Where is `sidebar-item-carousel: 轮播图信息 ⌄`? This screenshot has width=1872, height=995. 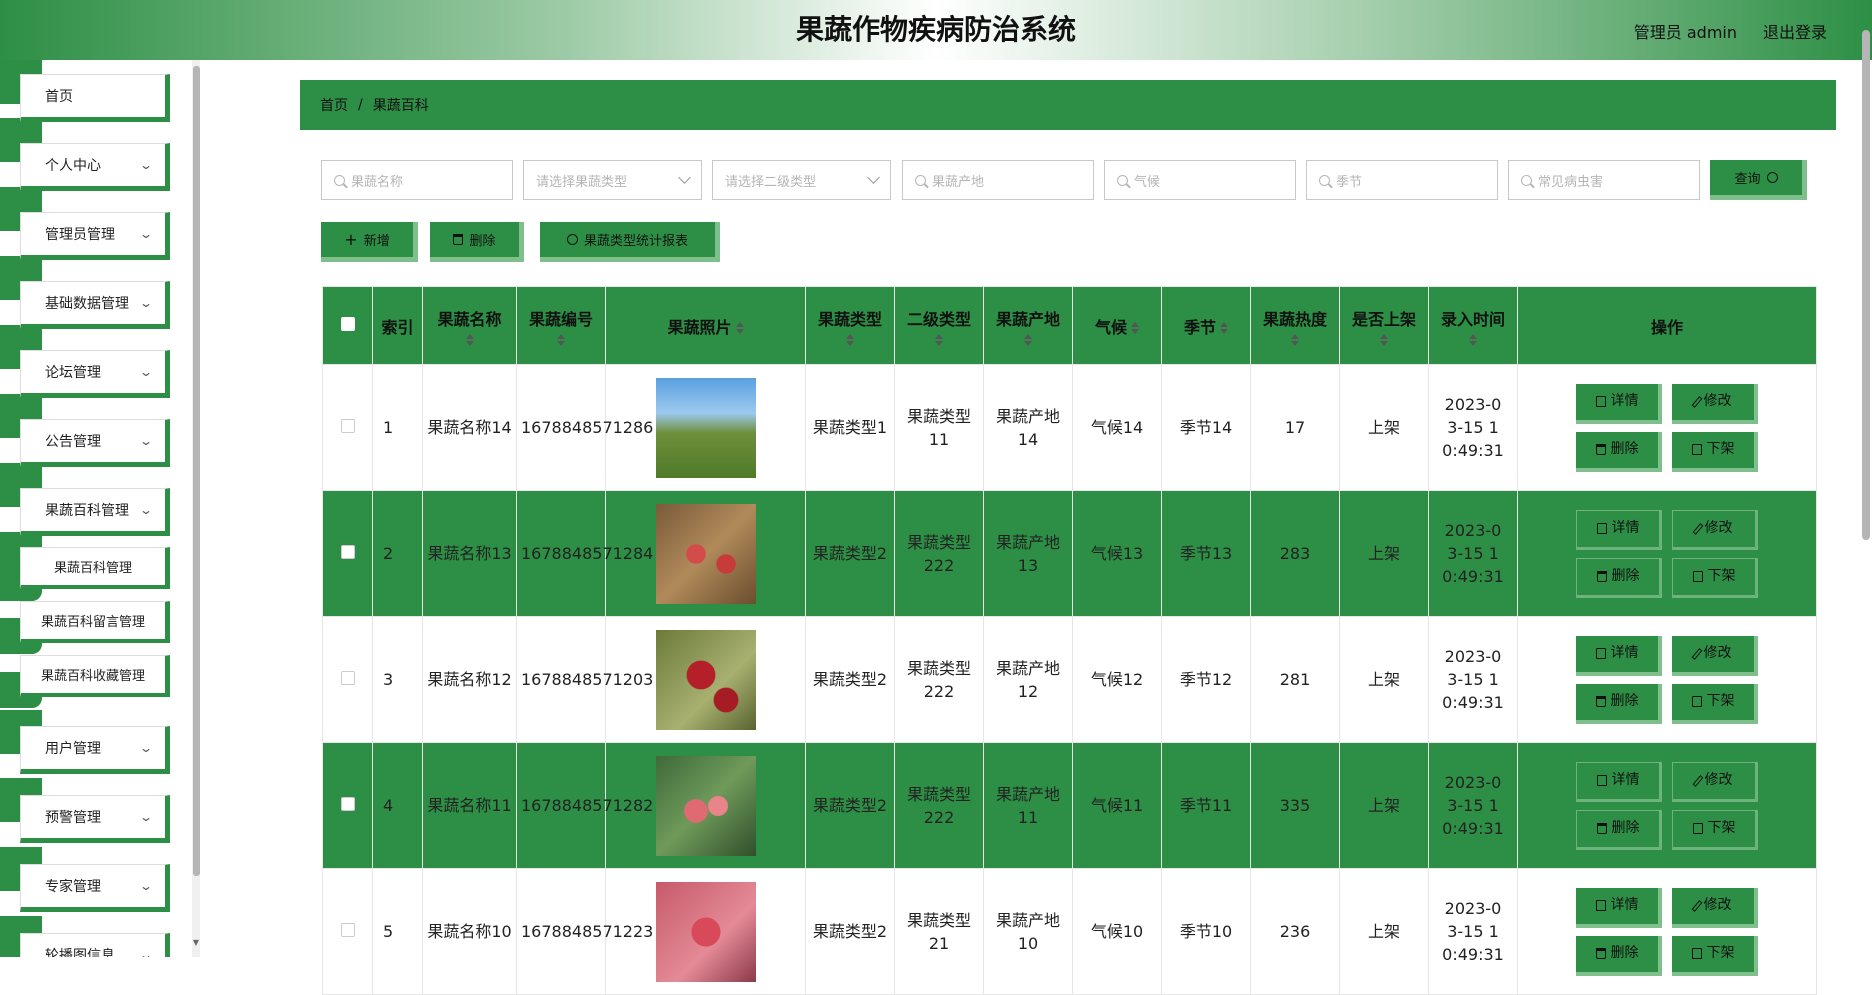
sidebar-item-carousel: 轮播图信息 ⌄ is located at coordinates (95, 945).